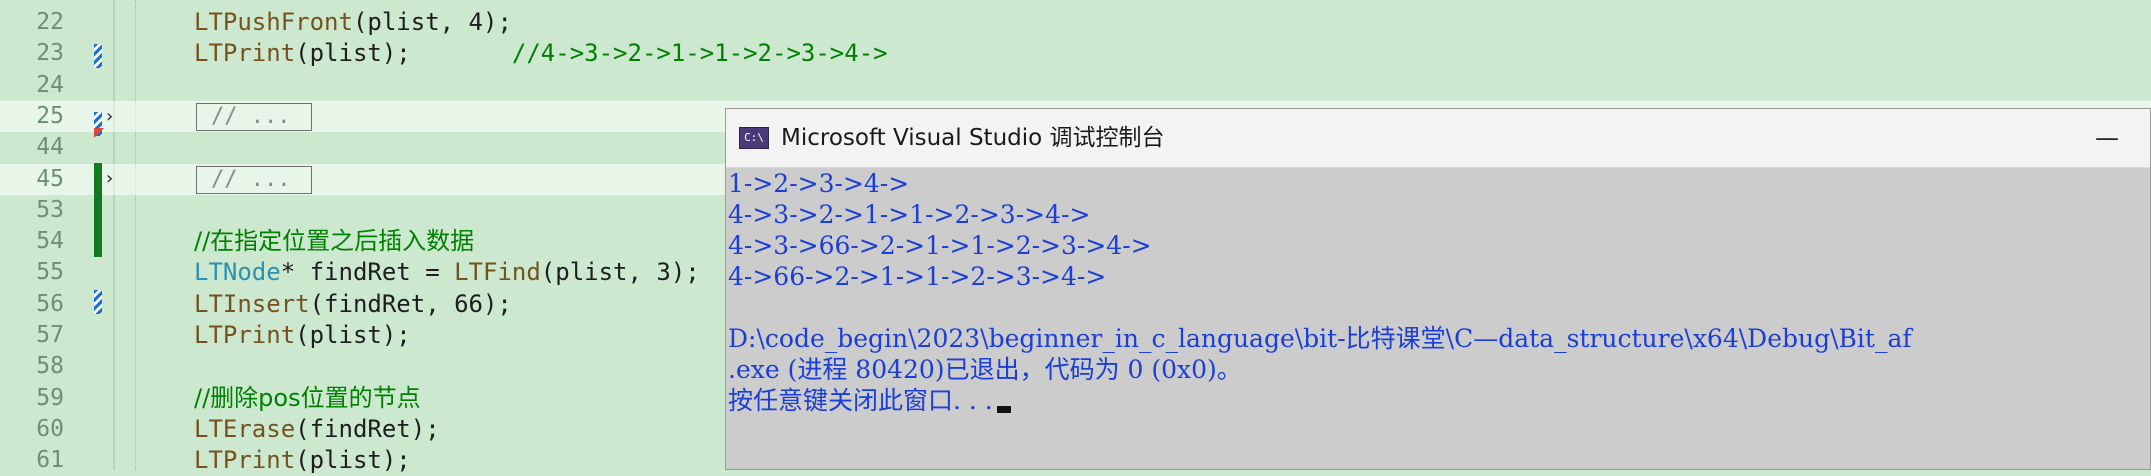 Image resolution: width=2151 pixels, height=476 pixels. I want to click on code-line: 22 LTPushFront(plist, 4);, so click(1075, 22).